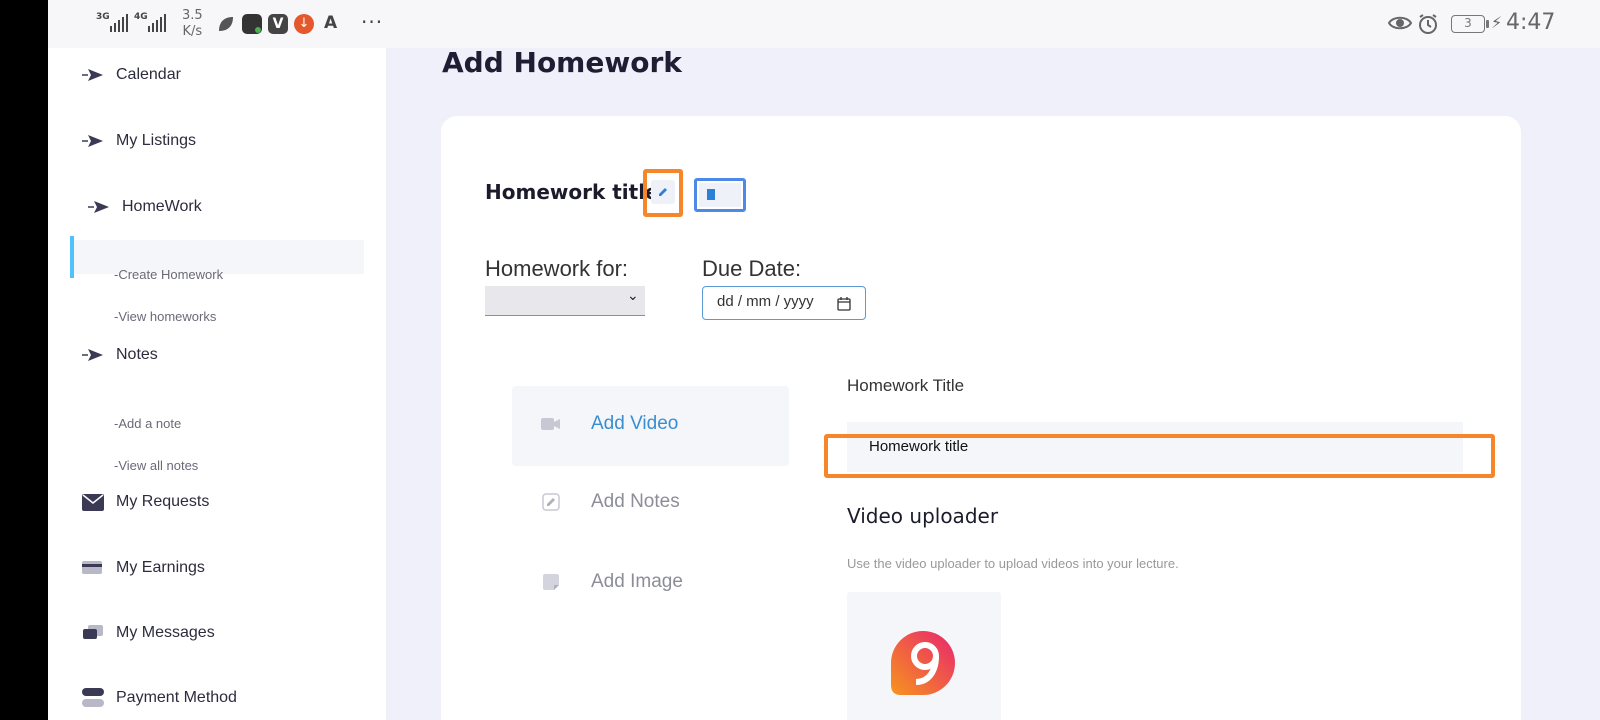 The image size is (1600, 720). I want to click on more-icon: ···, so click(372, 22).